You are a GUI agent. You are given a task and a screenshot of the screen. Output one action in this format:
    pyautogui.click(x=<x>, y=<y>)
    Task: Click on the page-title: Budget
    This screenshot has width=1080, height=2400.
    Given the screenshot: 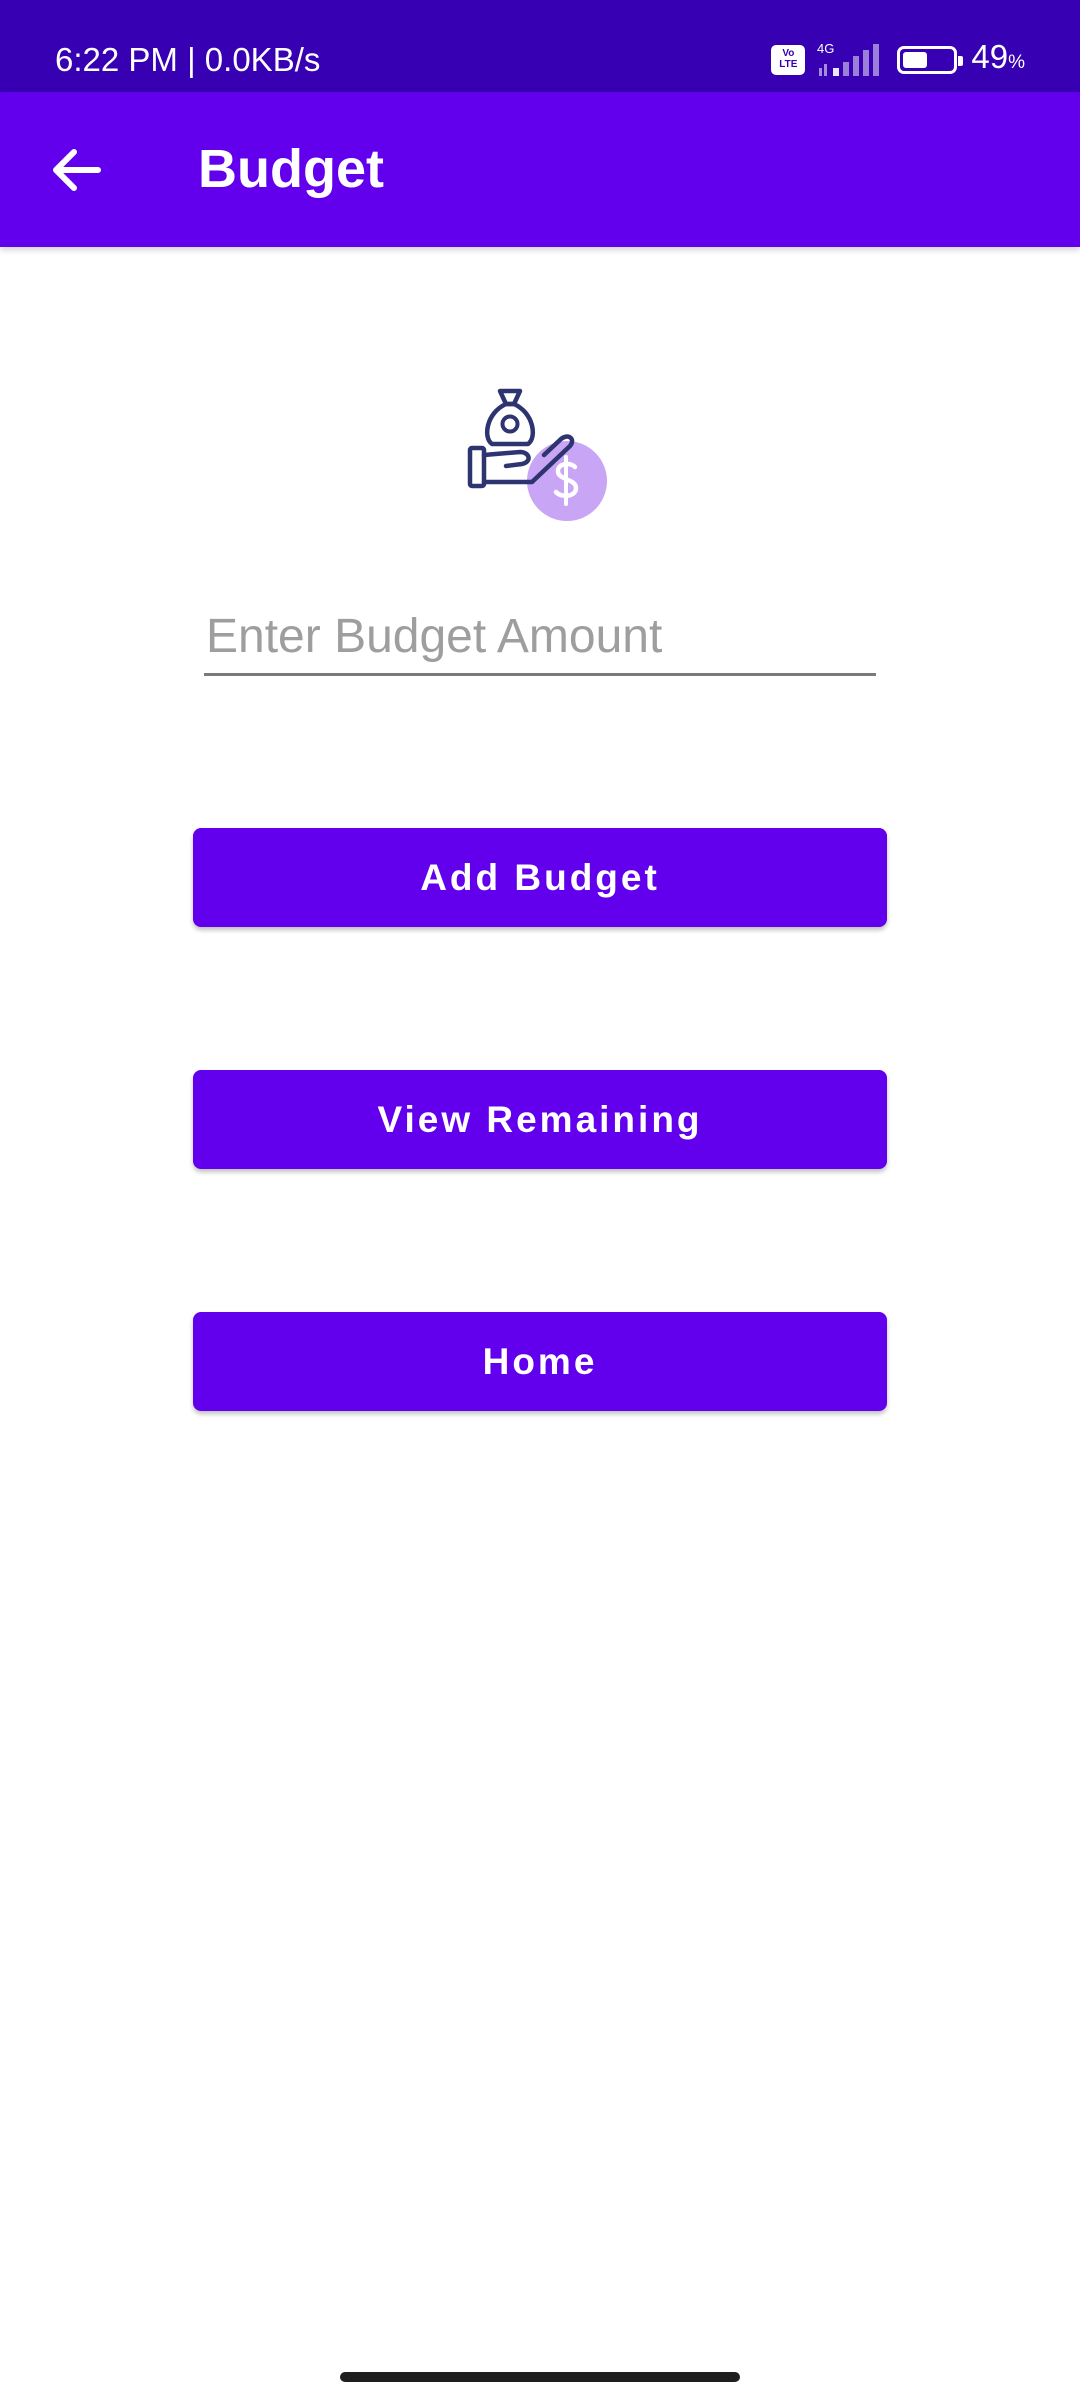 What is the action you would take?
    pyautogui.click(x=291, y=169)
    